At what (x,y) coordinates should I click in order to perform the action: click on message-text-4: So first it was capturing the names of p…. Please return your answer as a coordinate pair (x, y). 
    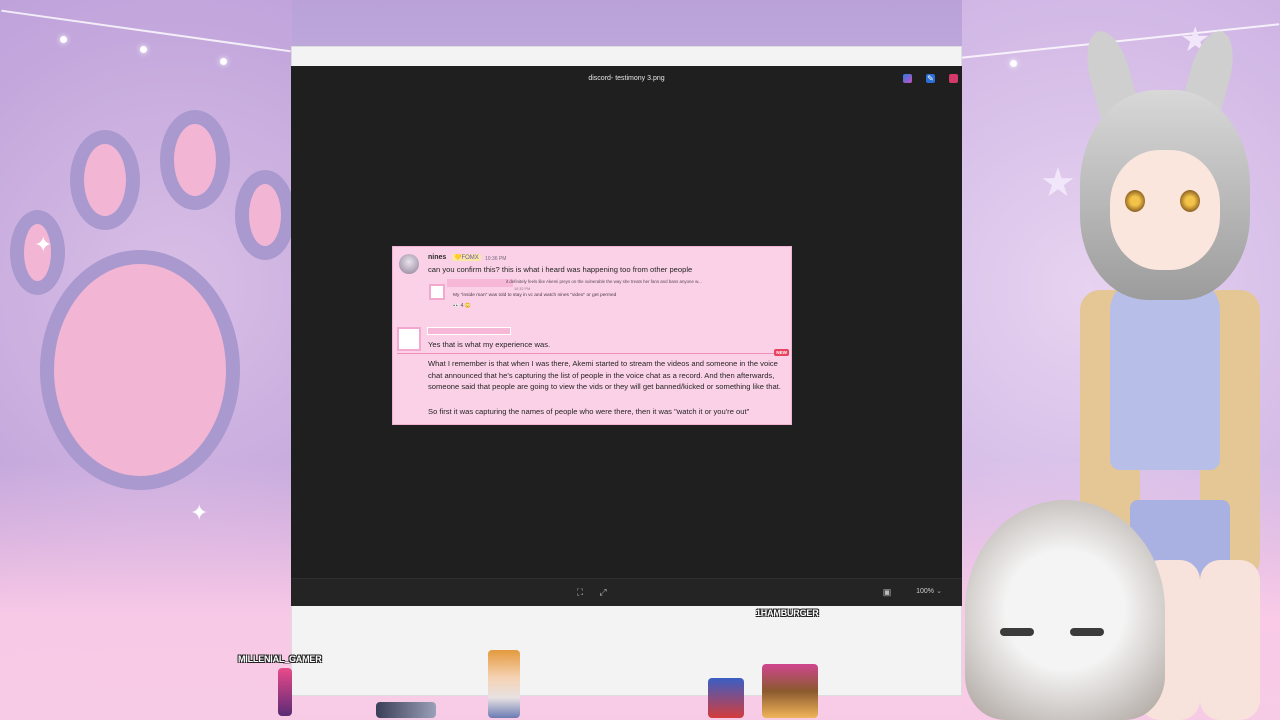
    Looking at the image, I should click on (589, 411).